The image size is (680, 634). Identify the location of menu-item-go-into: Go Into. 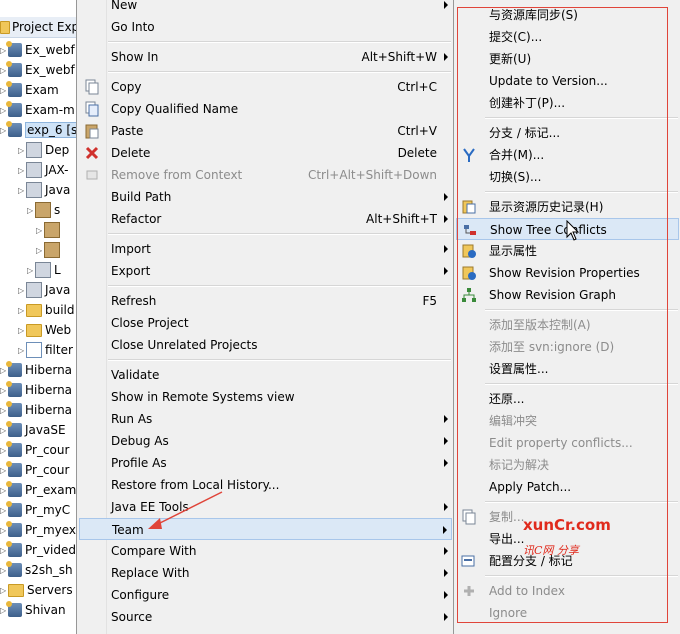
(265, 27).